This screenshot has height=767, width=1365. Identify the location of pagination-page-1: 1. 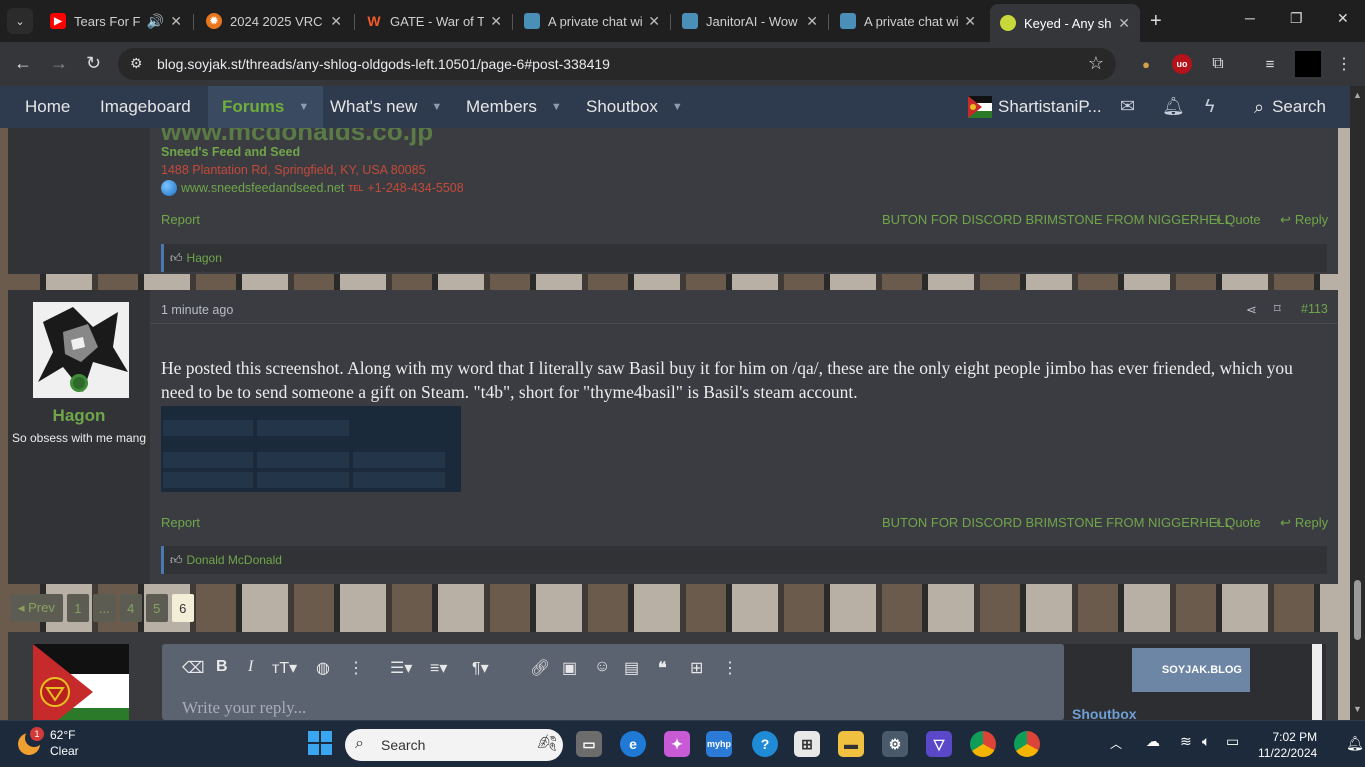
(77, 608).